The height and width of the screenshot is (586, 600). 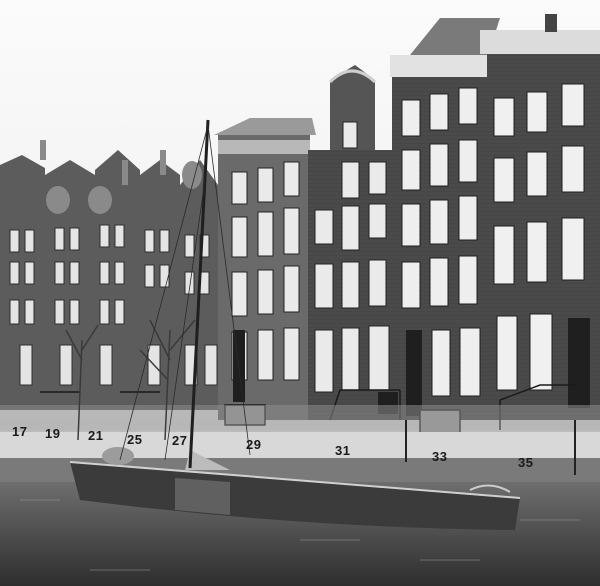 What do you see at coordinates (53, 433) in the screenshot?
I see `house-number-label: 19` at bounding box center [53, 433].